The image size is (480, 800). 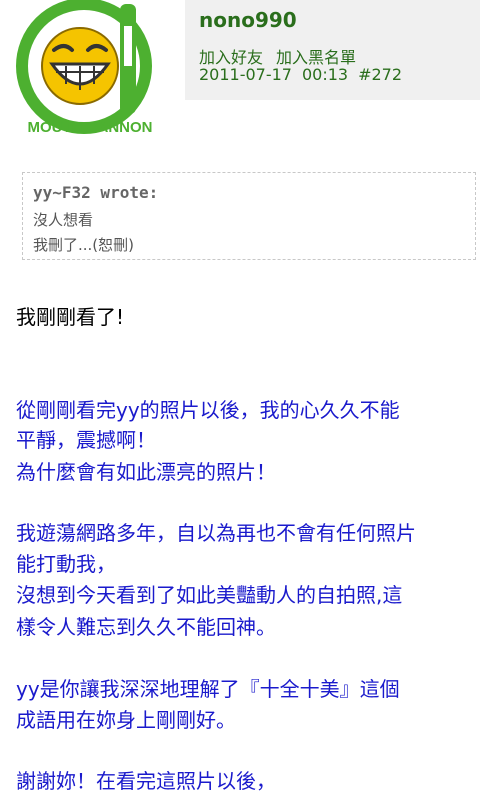 What do you see at coordinates (146, 627) in the screenshot?
I see `post-line: 樣令人難忘到久久不能回神。` at bounding box center [146, 627].